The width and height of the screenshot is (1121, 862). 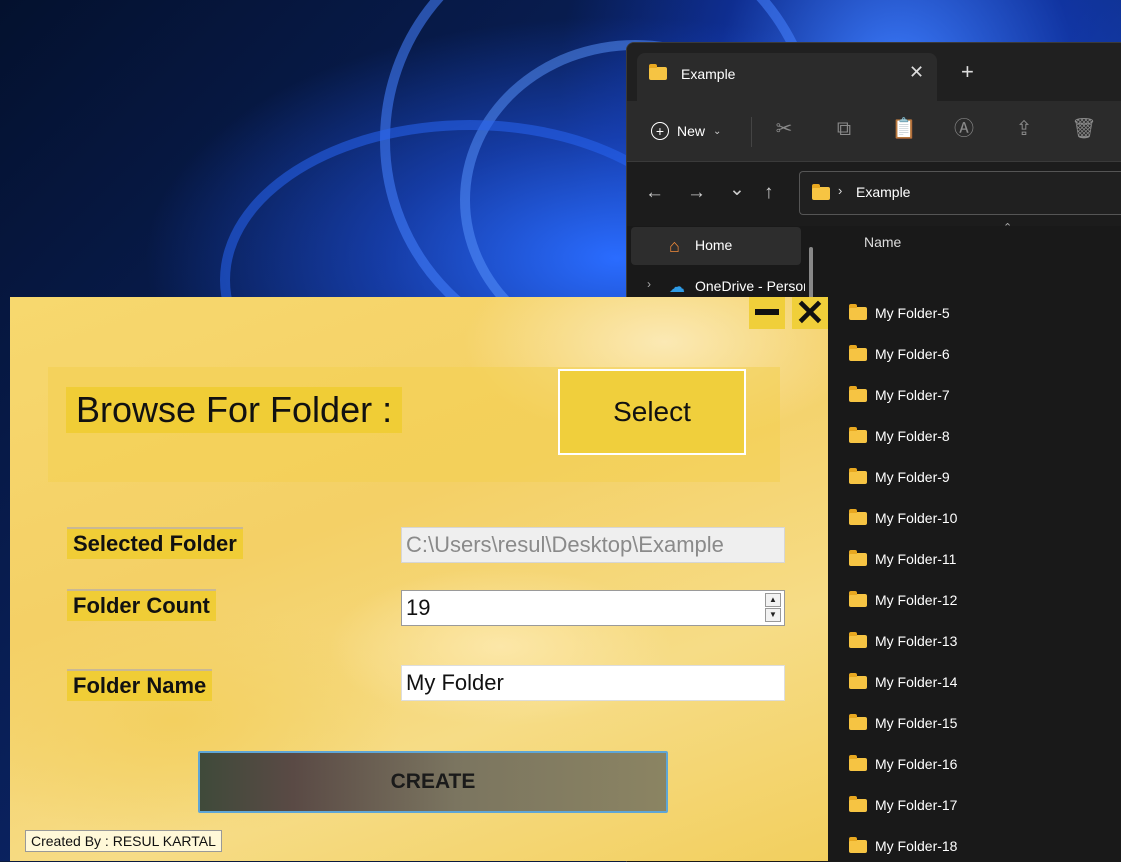 What do you see at coordinates (912, 477) in the screenshot?
I see `list-item-label: My Folder-9` at bounding box center [912, 477].